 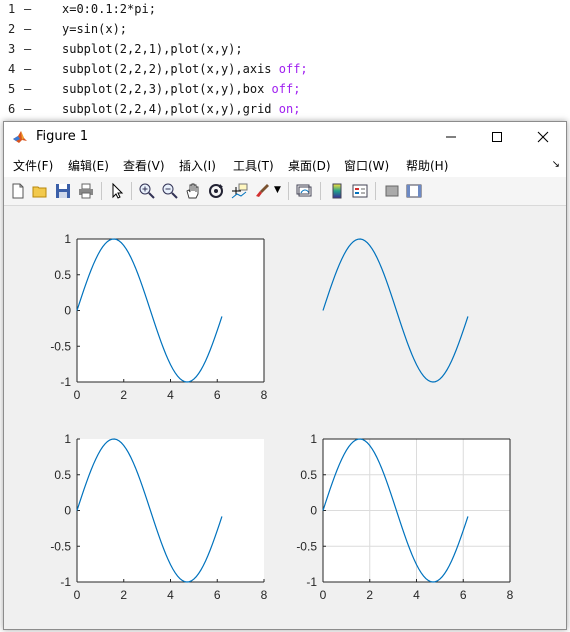 I want to click on menu-tools: 工具(T), so click(x=253, y=165).